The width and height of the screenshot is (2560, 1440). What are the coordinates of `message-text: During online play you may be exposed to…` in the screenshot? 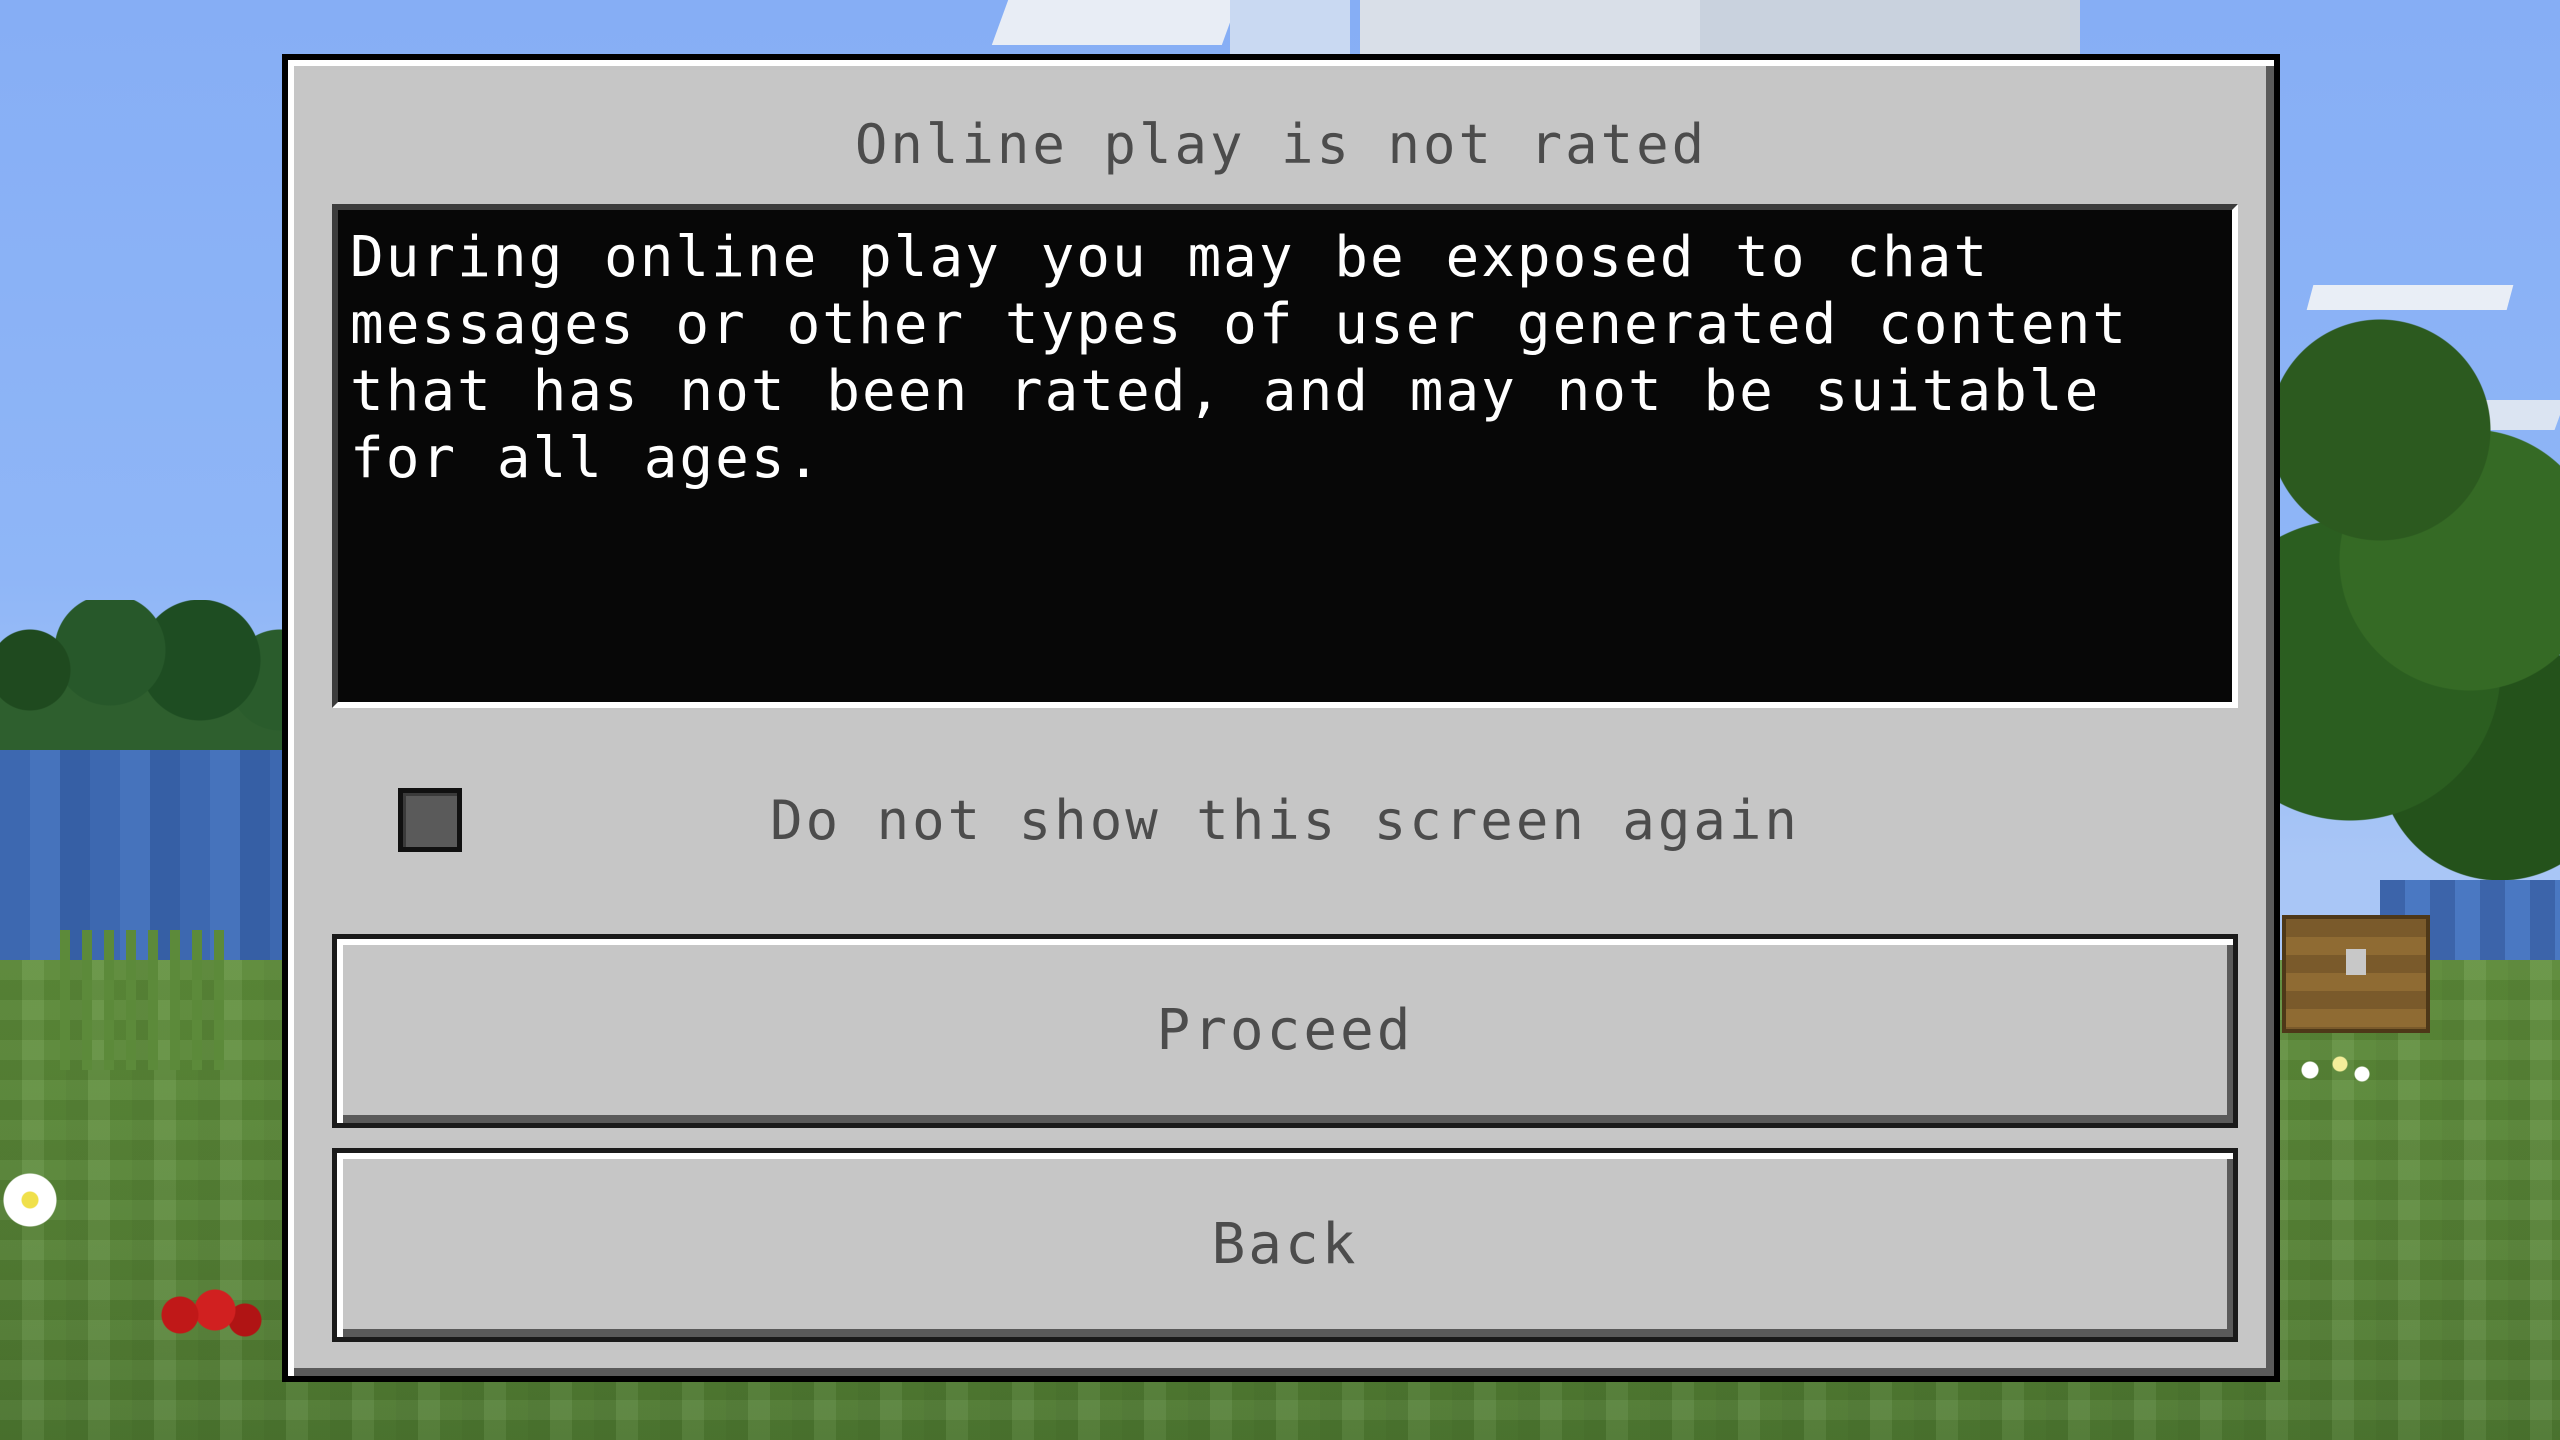 It's located at (1239, 358).